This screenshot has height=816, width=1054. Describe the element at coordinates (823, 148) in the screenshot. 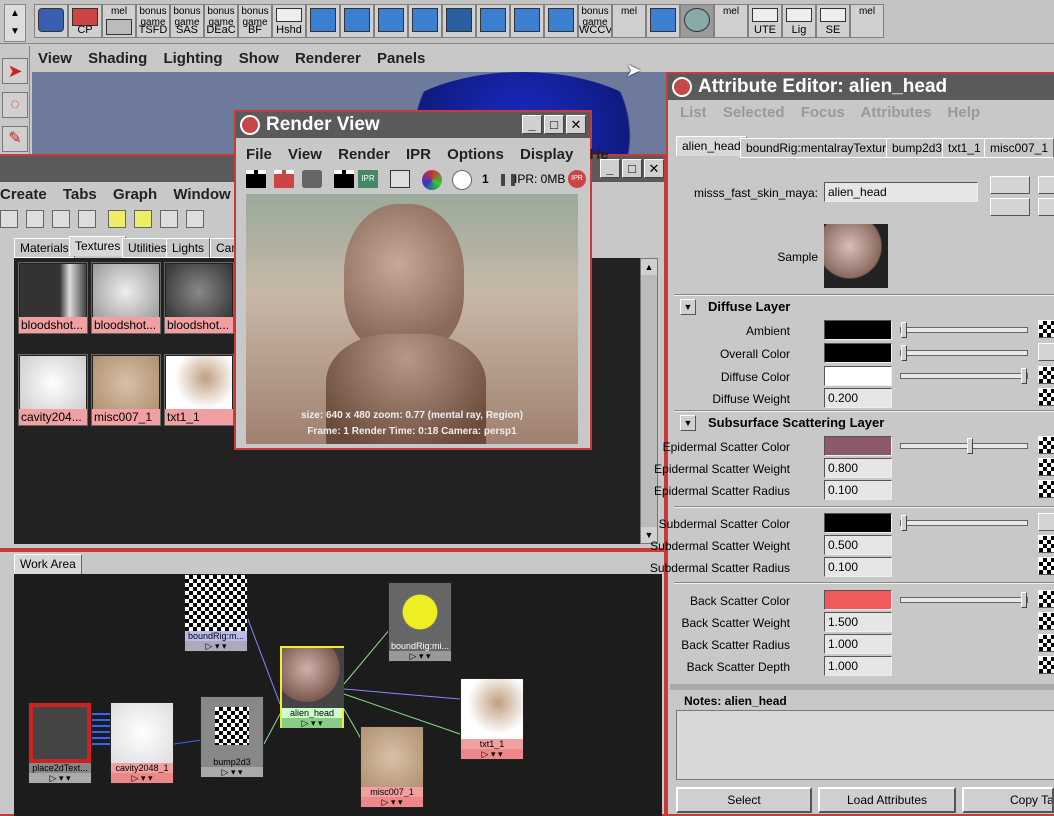

I see `tab-boundrig-texture: boundRig:mentalrayTexture2` at that location.